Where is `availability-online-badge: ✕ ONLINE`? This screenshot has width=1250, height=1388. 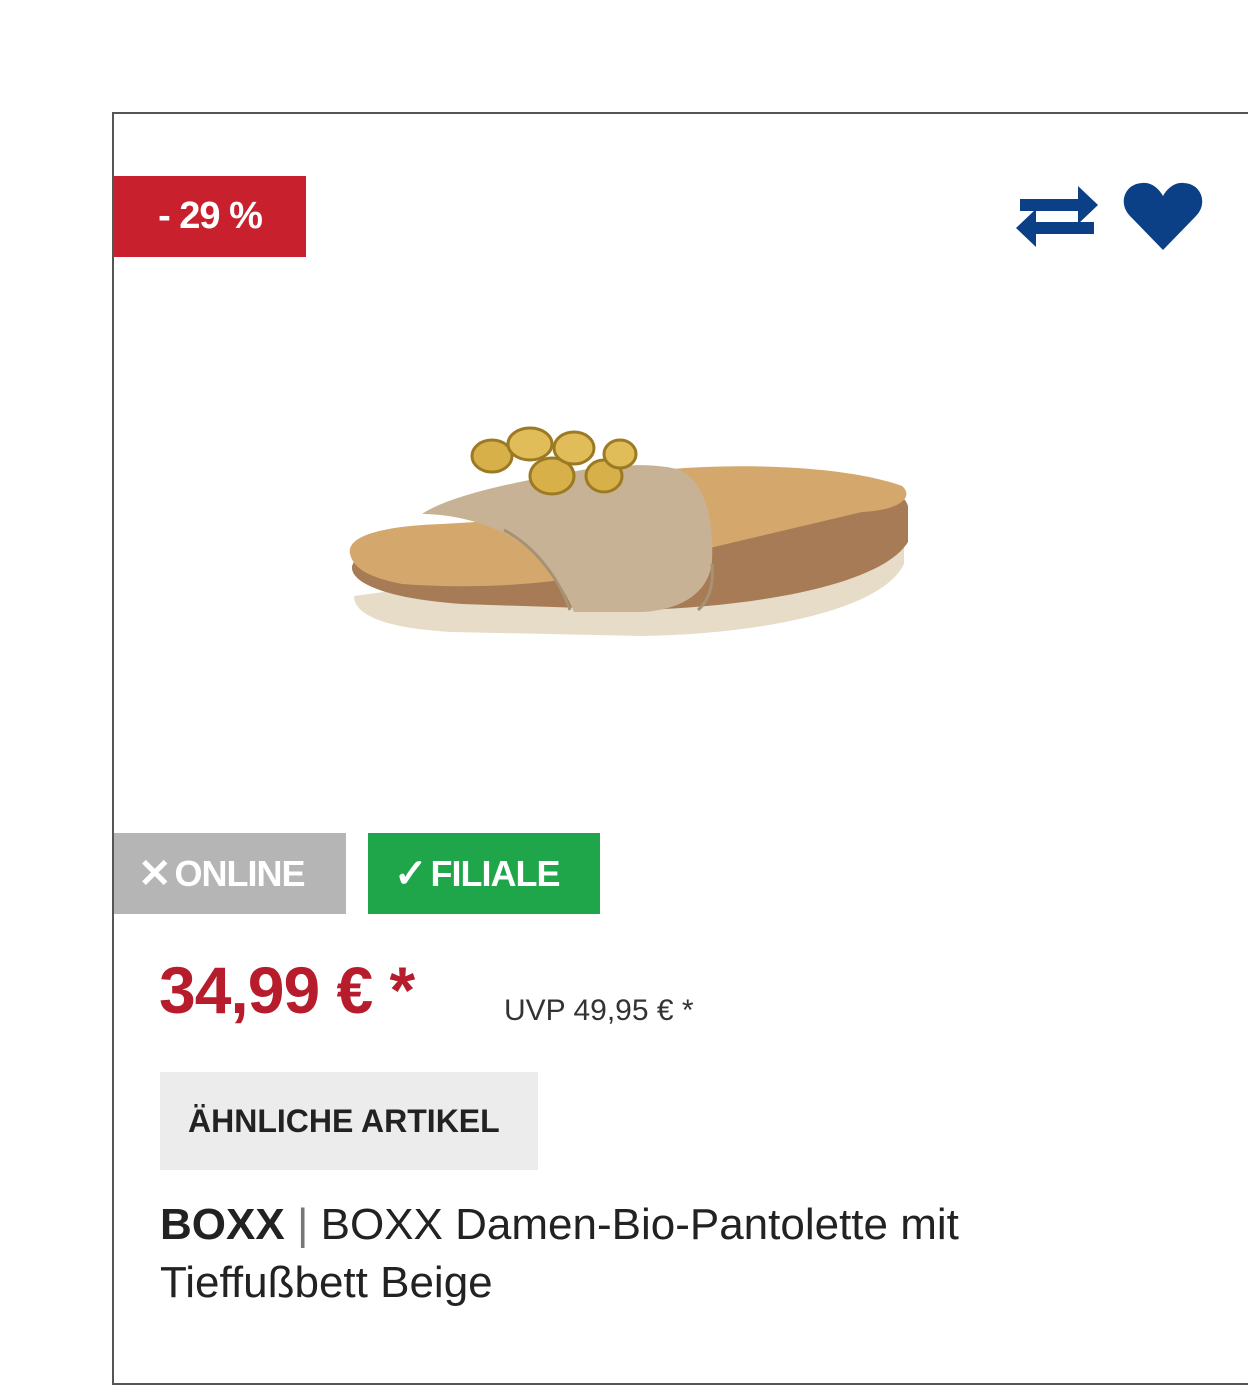
availability-online-badge: ✕ ONLINE is located at coordinates (230, 873).